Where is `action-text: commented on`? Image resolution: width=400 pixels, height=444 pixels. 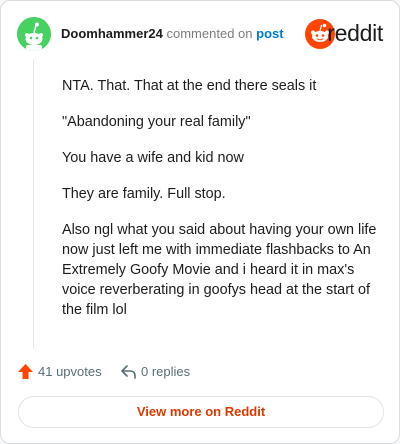
action-text: commented on is located at coordinates (209, 33).